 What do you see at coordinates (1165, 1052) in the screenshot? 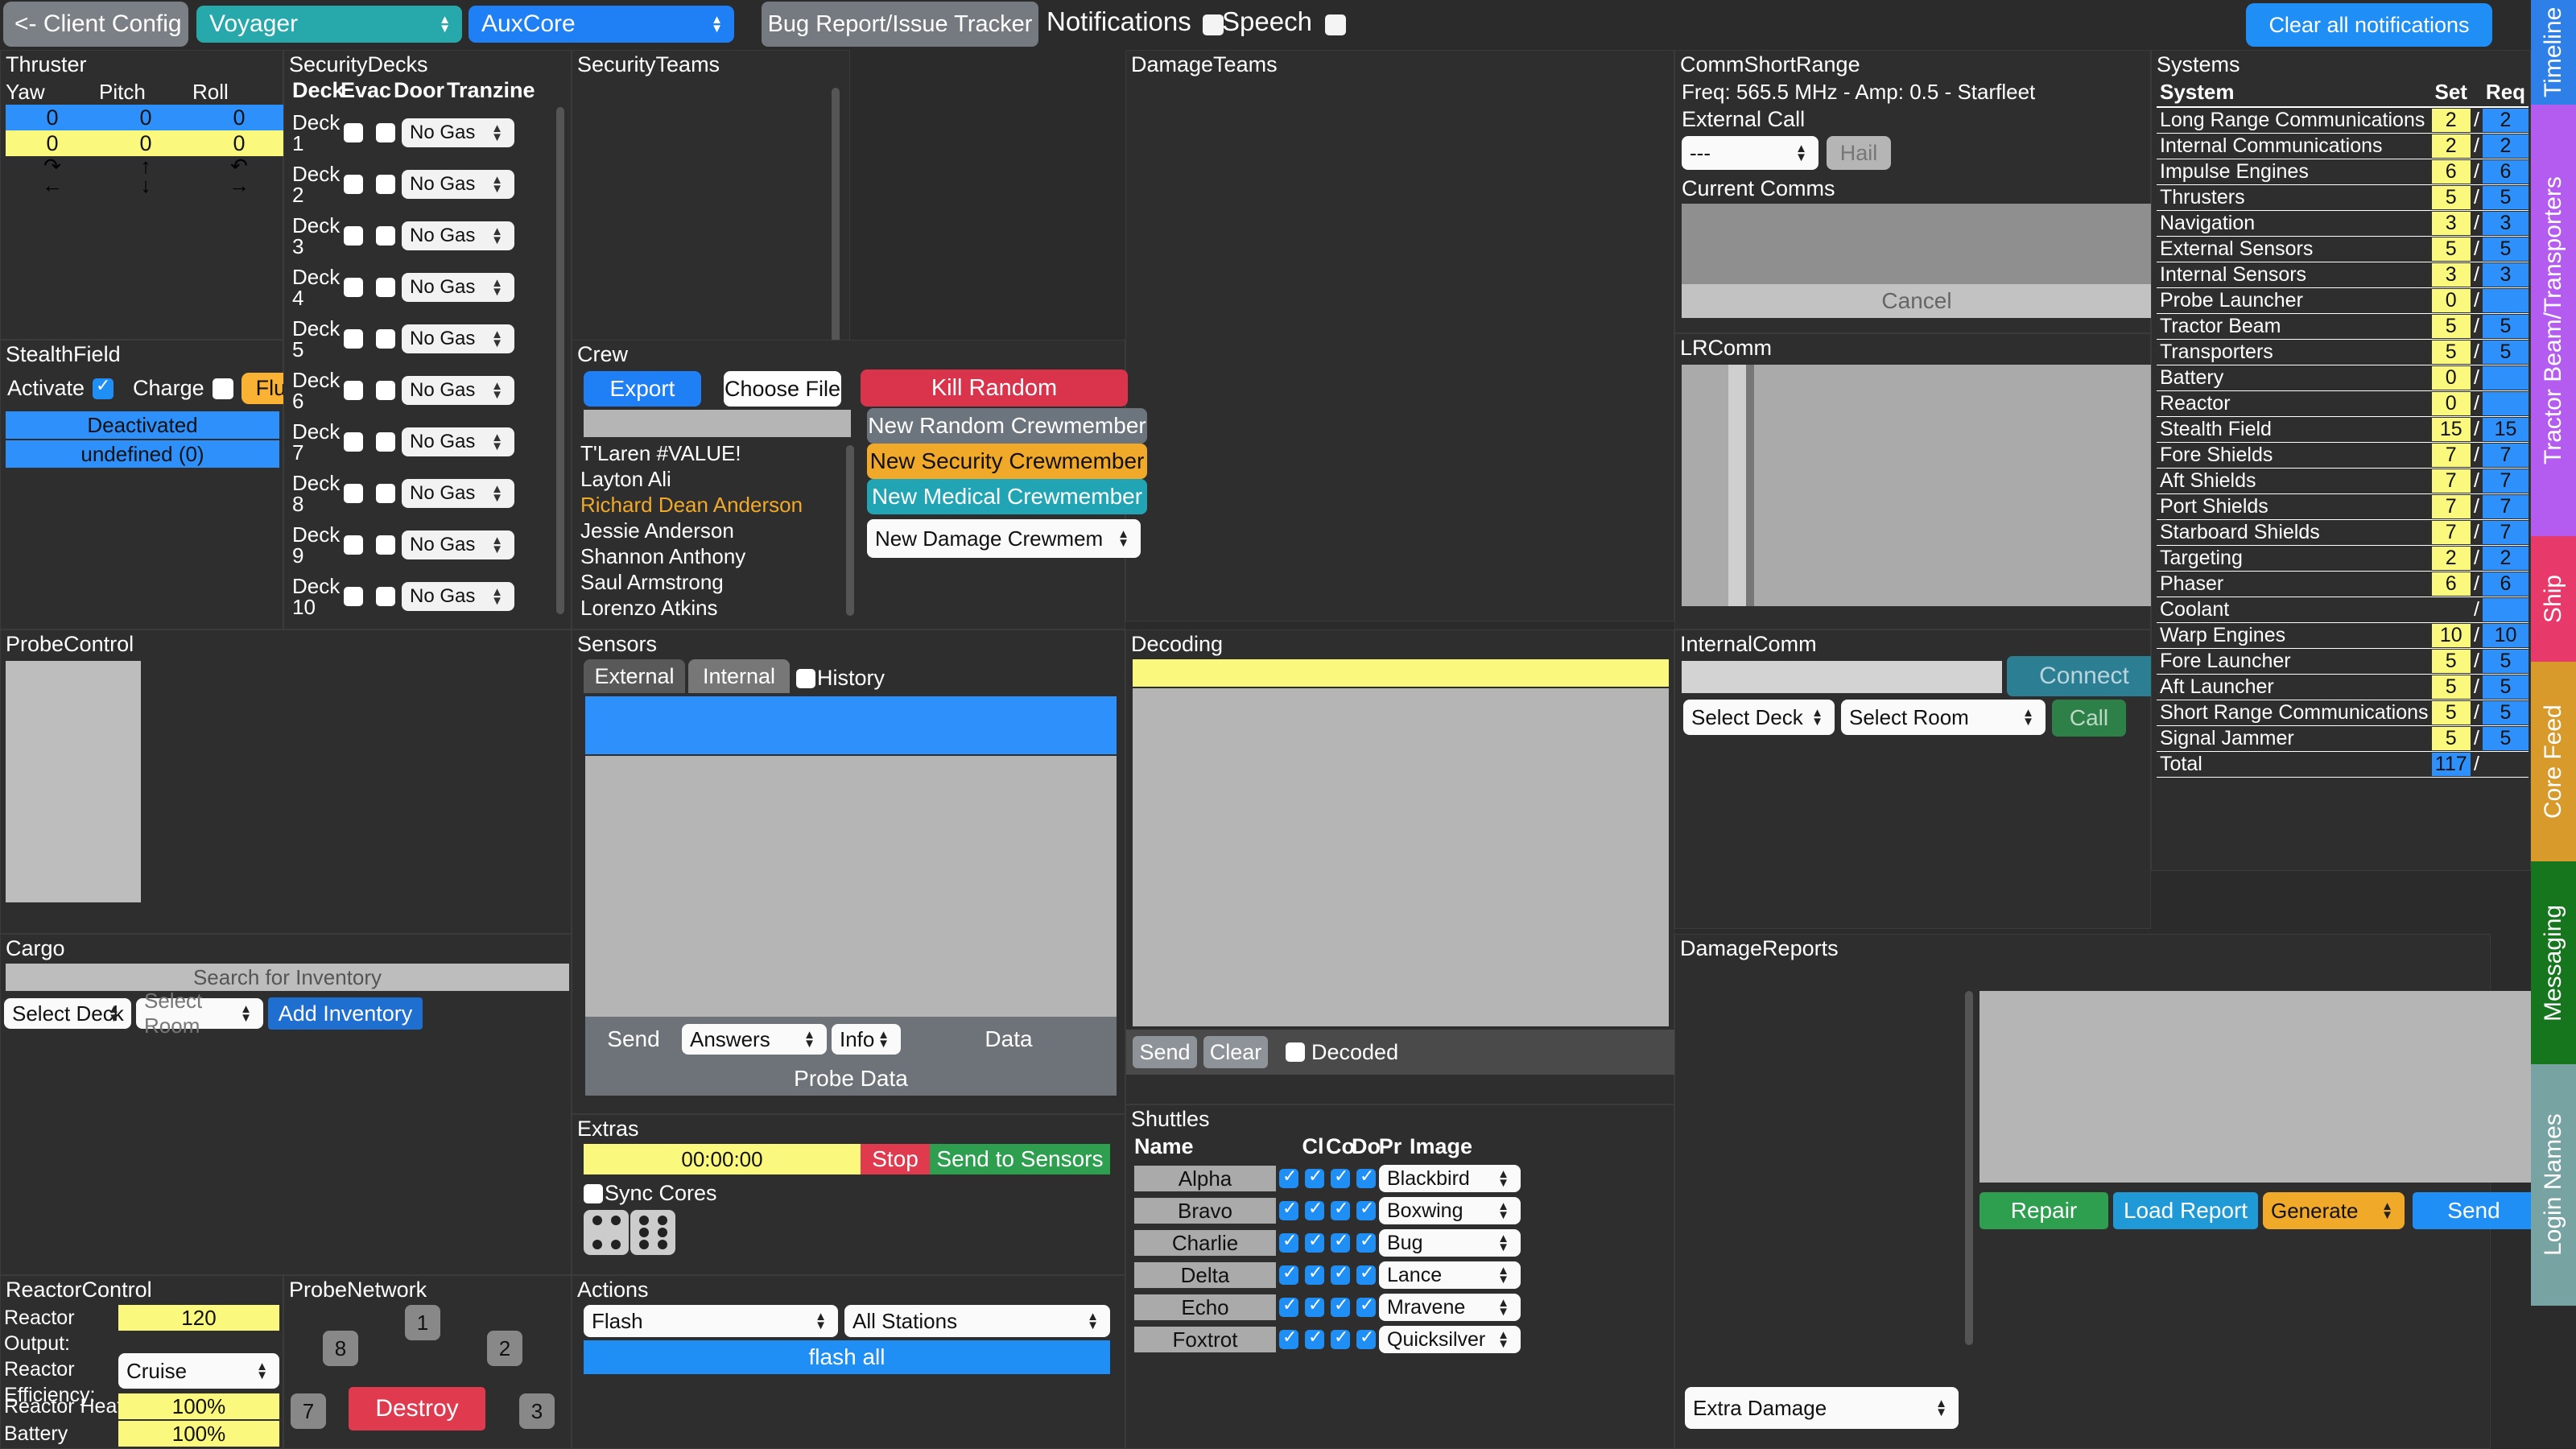
I see `decoding-send-button: Send` at bounding box center [1165, 1052].